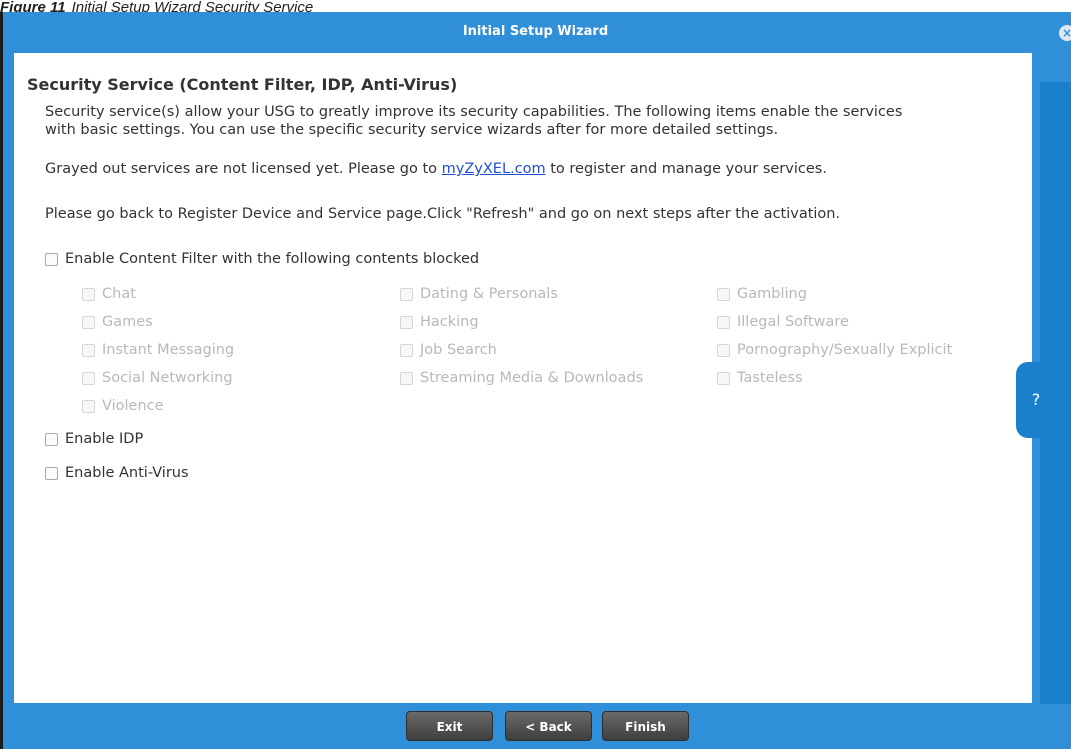 This screenshot has width=1071, height=749. What do you see at coordinates (192, 6) in the screenshot?
I see `figure-caption-text: Initial Setup Wizard Security Service` at bounding box center [192, 6].